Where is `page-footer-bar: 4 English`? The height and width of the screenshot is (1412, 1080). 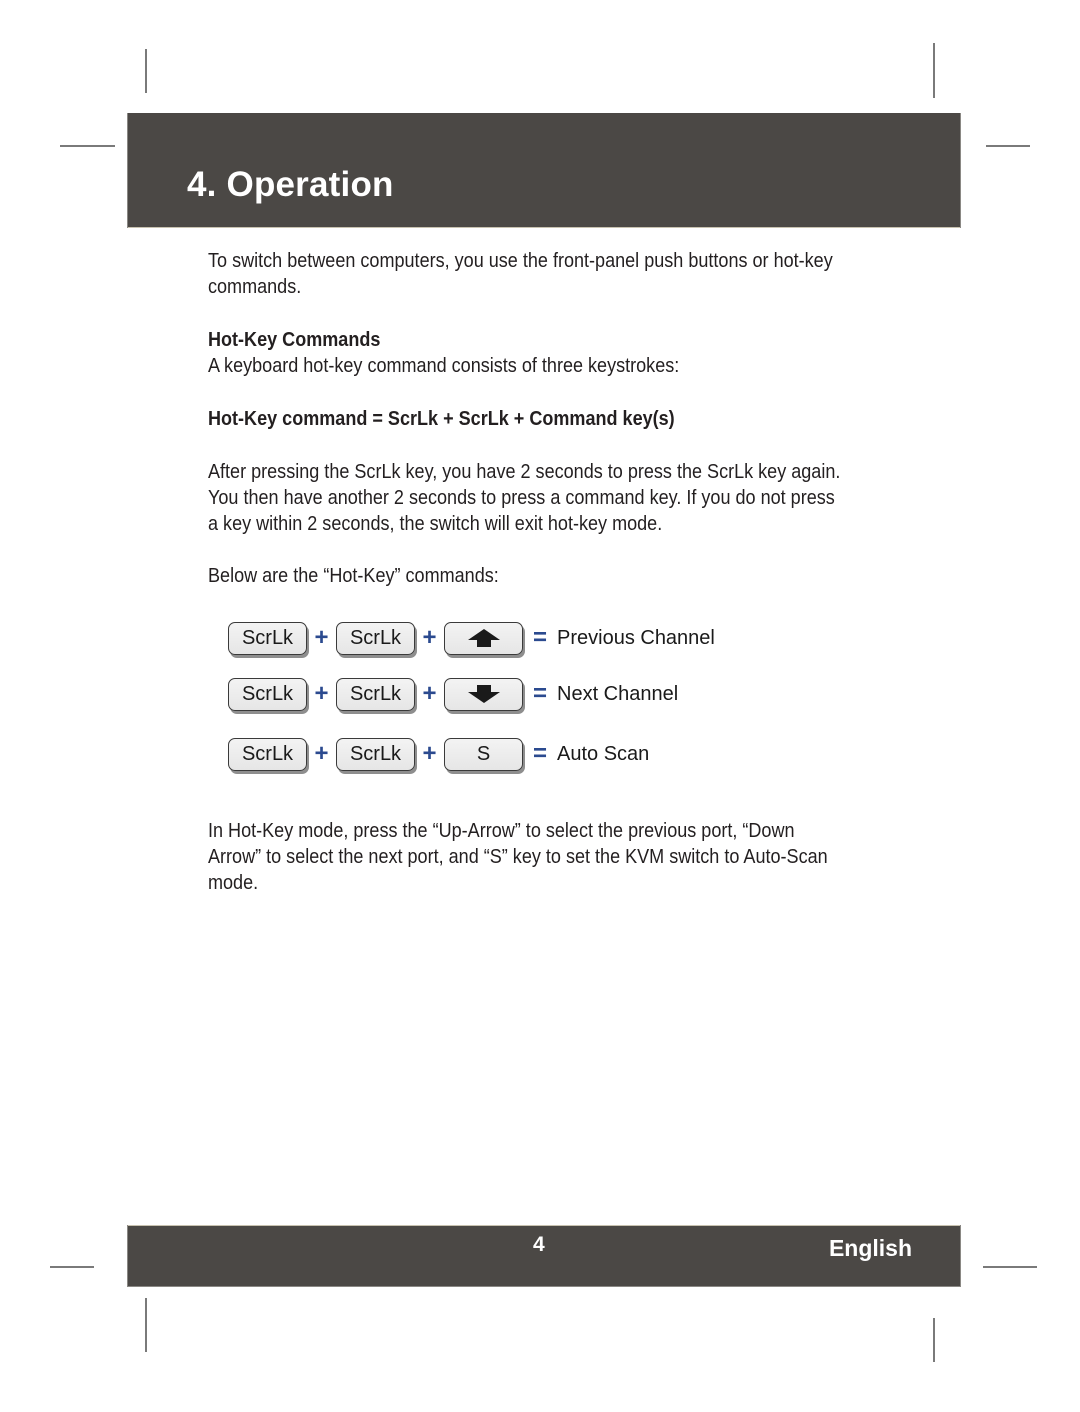
page-footer-bar: 4 English is located at coordinates (544, 1256).